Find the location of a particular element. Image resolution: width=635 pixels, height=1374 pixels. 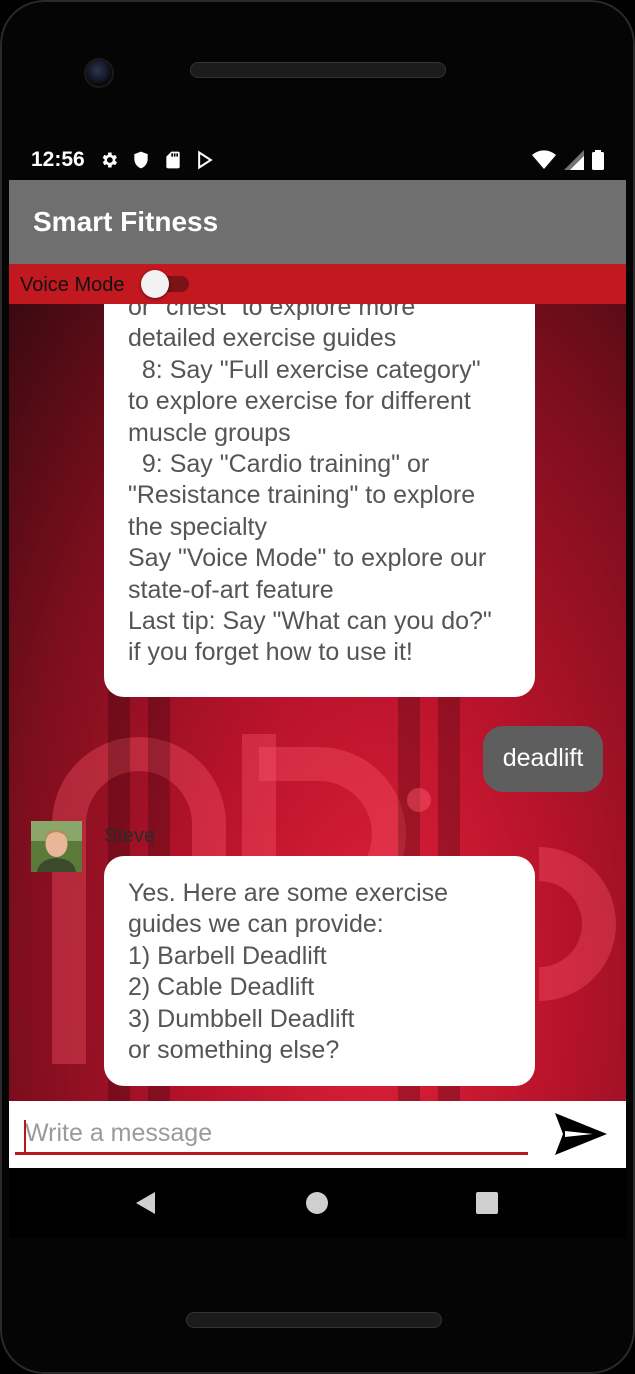

sd-card-icon is located at coordinates (173, 160).